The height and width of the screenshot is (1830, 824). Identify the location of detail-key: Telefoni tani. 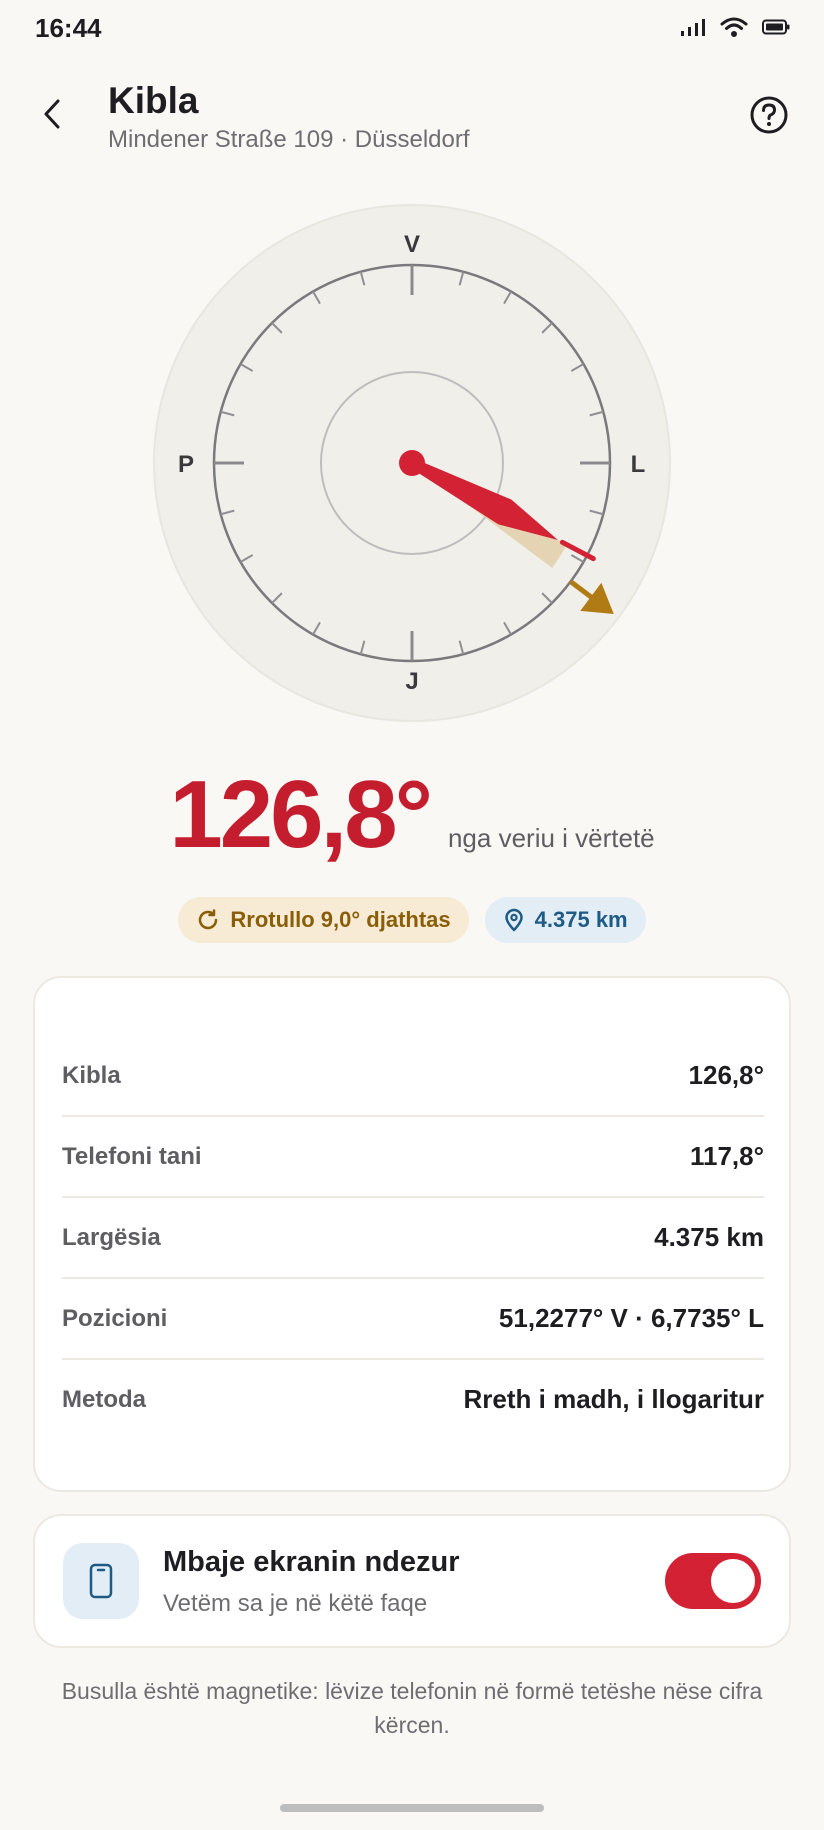
(132, 1156).